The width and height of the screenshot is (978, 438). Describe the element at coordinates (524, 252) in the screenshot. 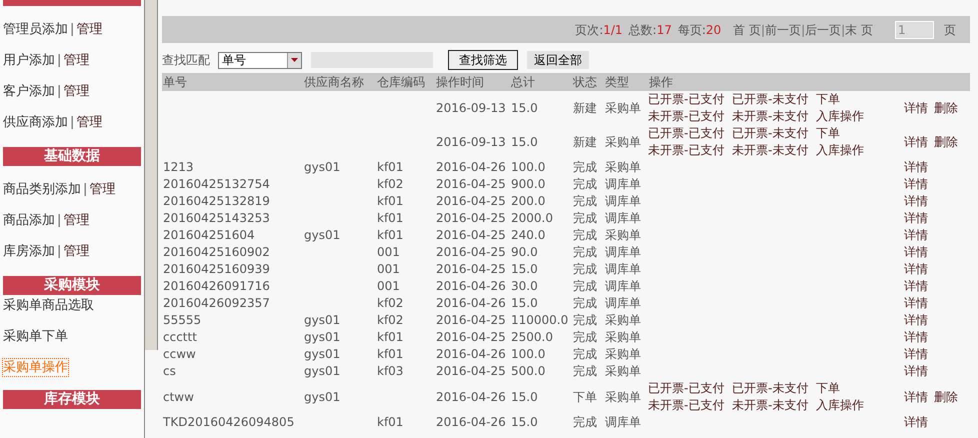

I see `table-cell: 90.0` at that location.